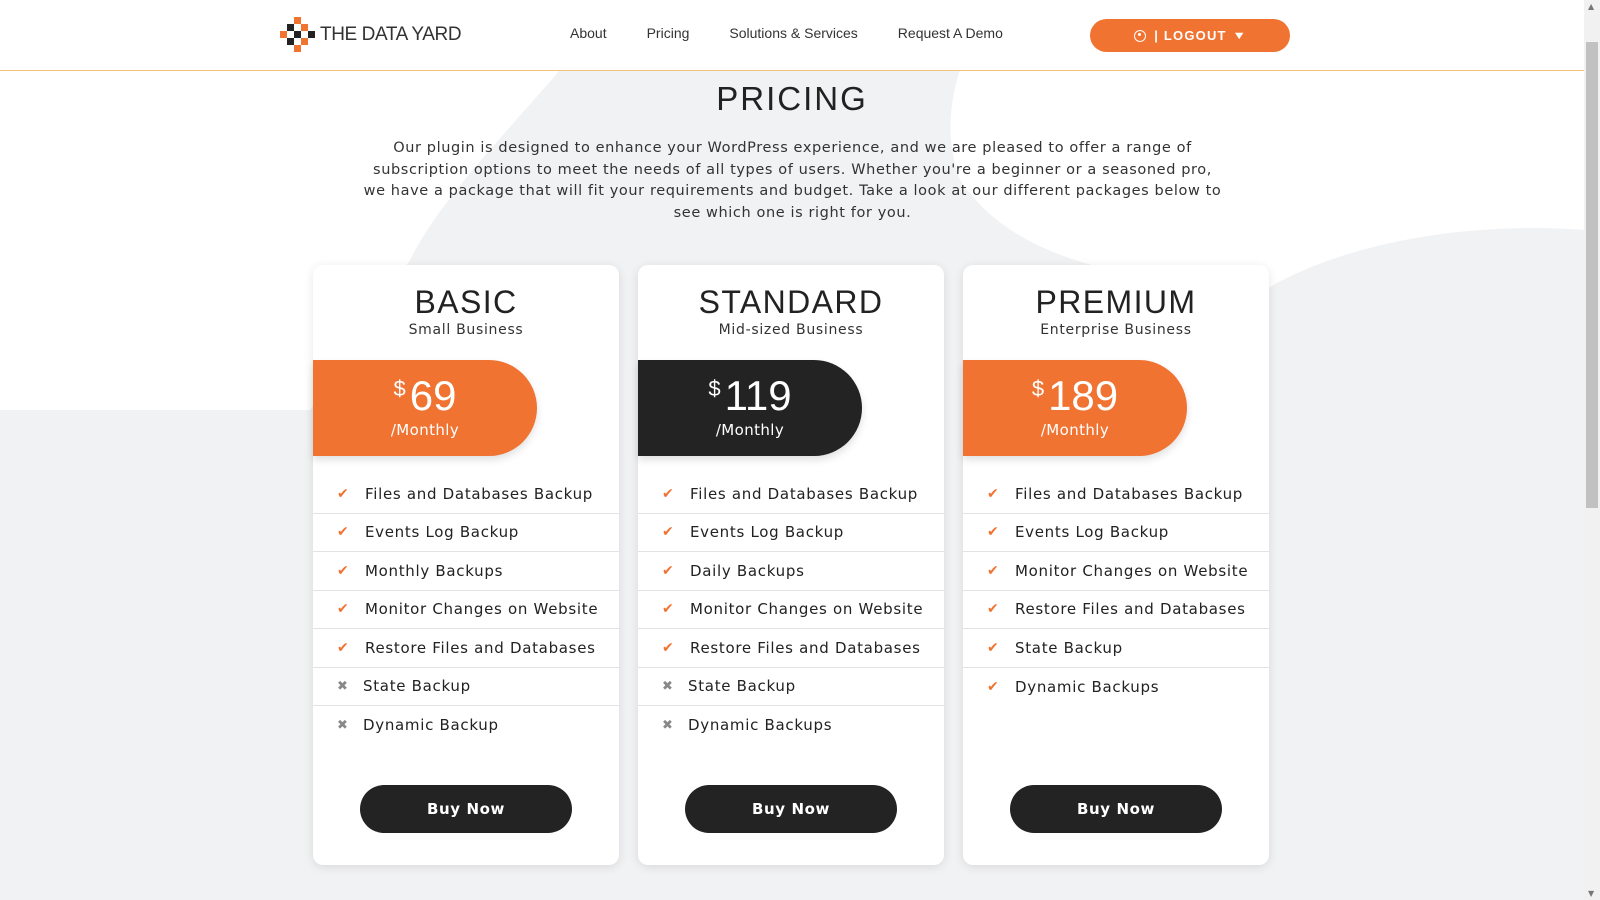 The height and width of the screenshot is (900, 1600). I want to click on scrollbar-thumb, so click(1592, 275).